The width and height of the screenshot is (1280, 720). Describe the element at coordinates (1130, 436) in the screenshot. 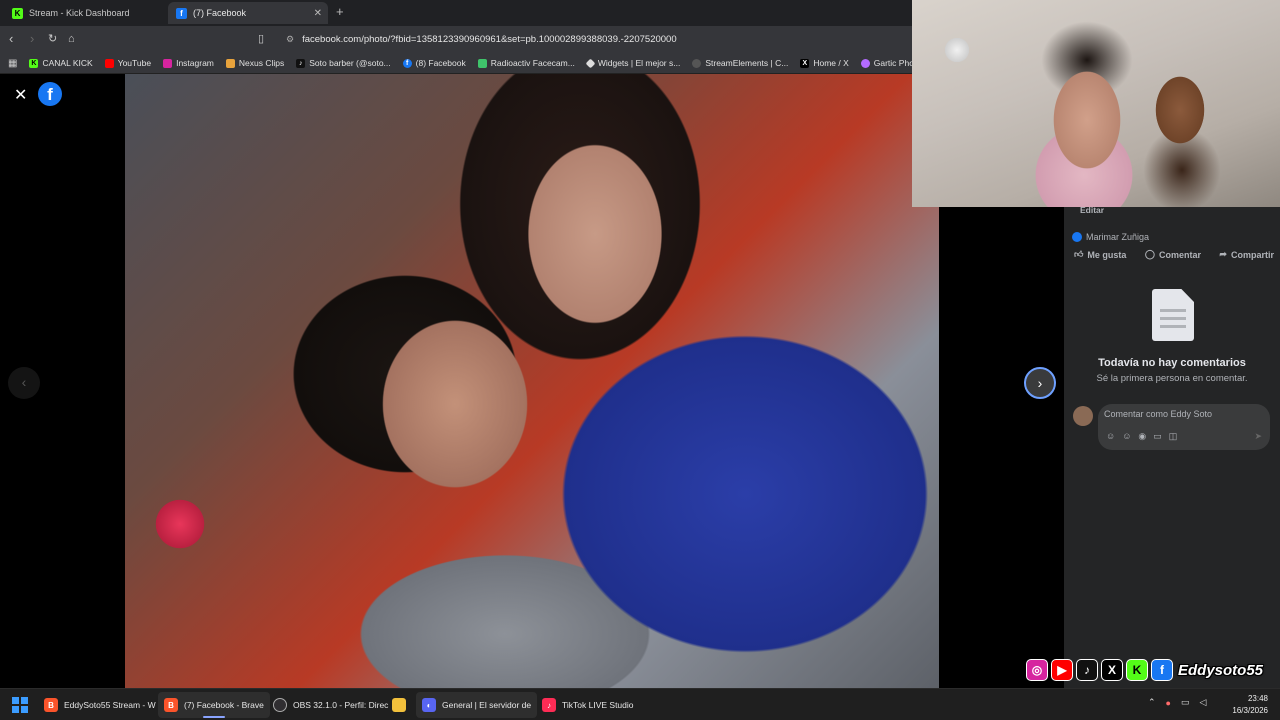

I see `emoji-icon: ☺` at that location.